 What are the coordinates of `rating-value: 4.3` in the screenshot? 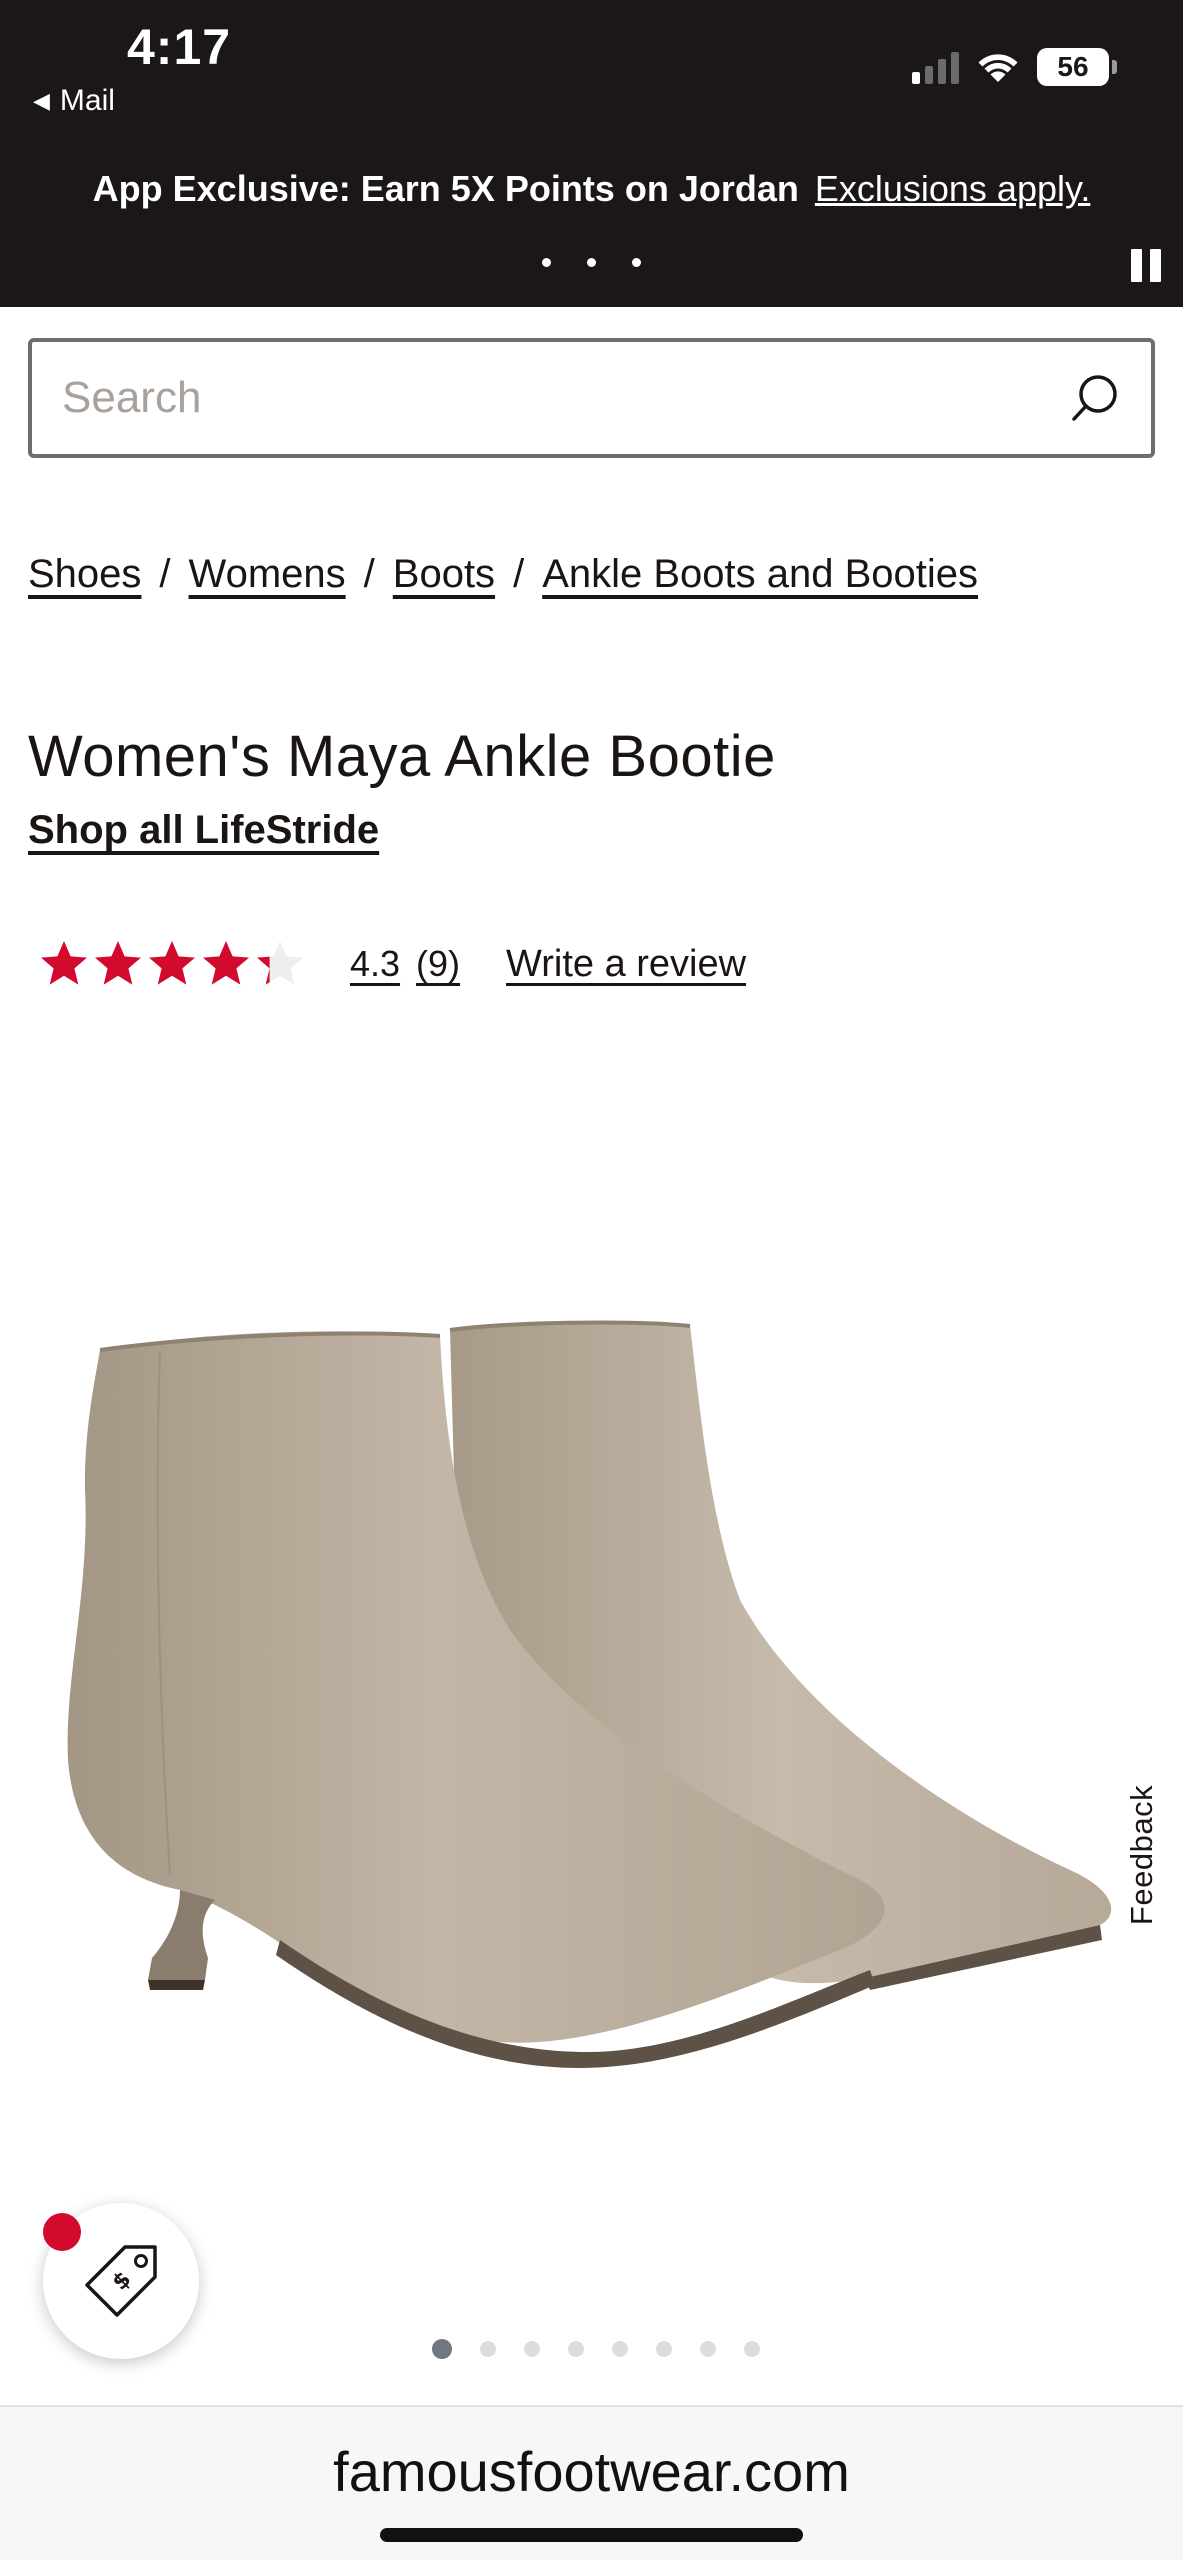 It's located at (375, 964).